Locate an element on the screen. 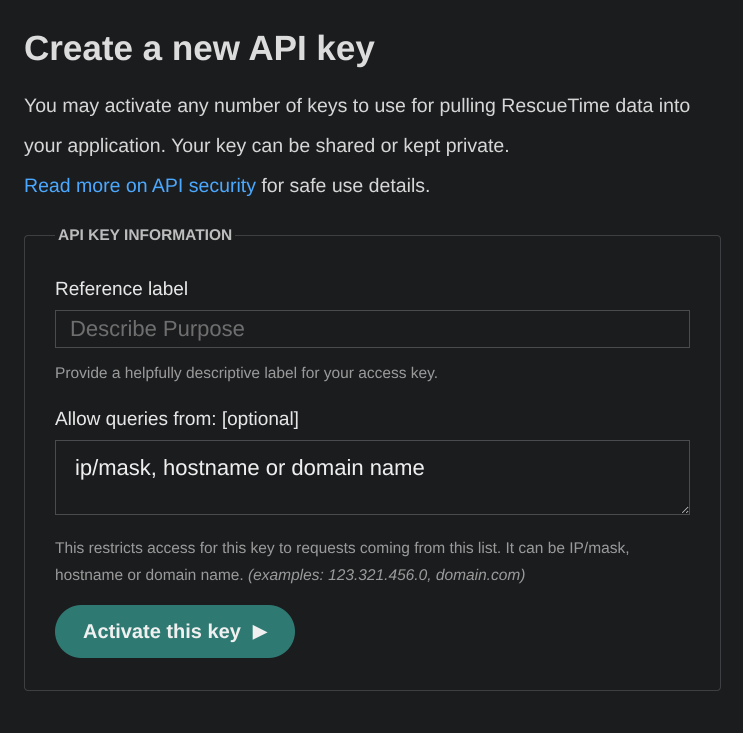 Image resolution: width=743 pixels, height=733 pixels. activate-key-button: Activate this key ▶ is located at coordinates (175, 631).